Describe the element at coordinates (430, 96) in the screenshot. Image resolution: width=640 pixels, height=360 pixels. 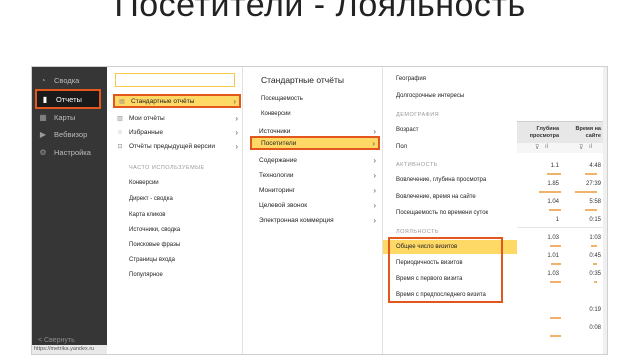
I see `menu-item-long-term-interests: Долгосрочные интересы` at that location.